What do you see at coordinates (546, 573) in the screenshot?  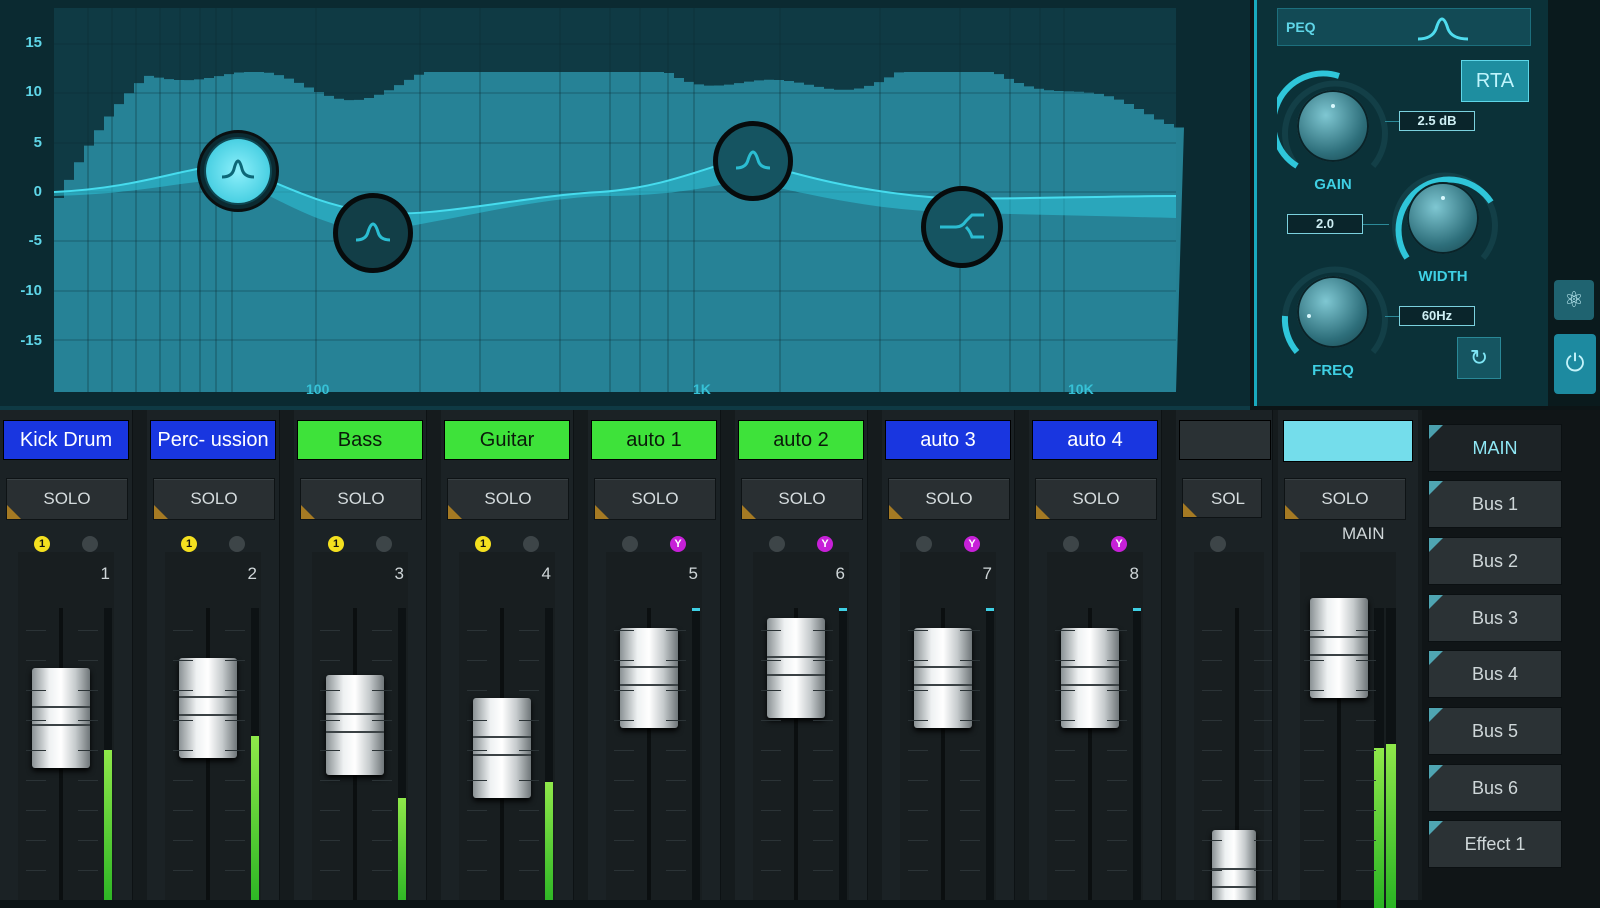 I see `channel-number: 4` at bounding box center [546, 573].